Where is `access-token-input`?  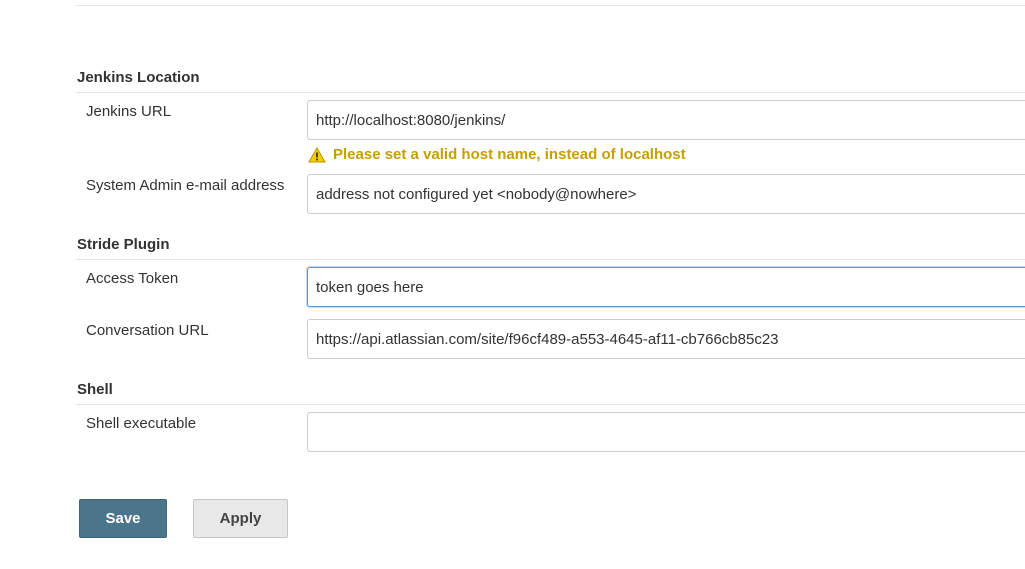 access-token-input is located at coordinates (666, 287).